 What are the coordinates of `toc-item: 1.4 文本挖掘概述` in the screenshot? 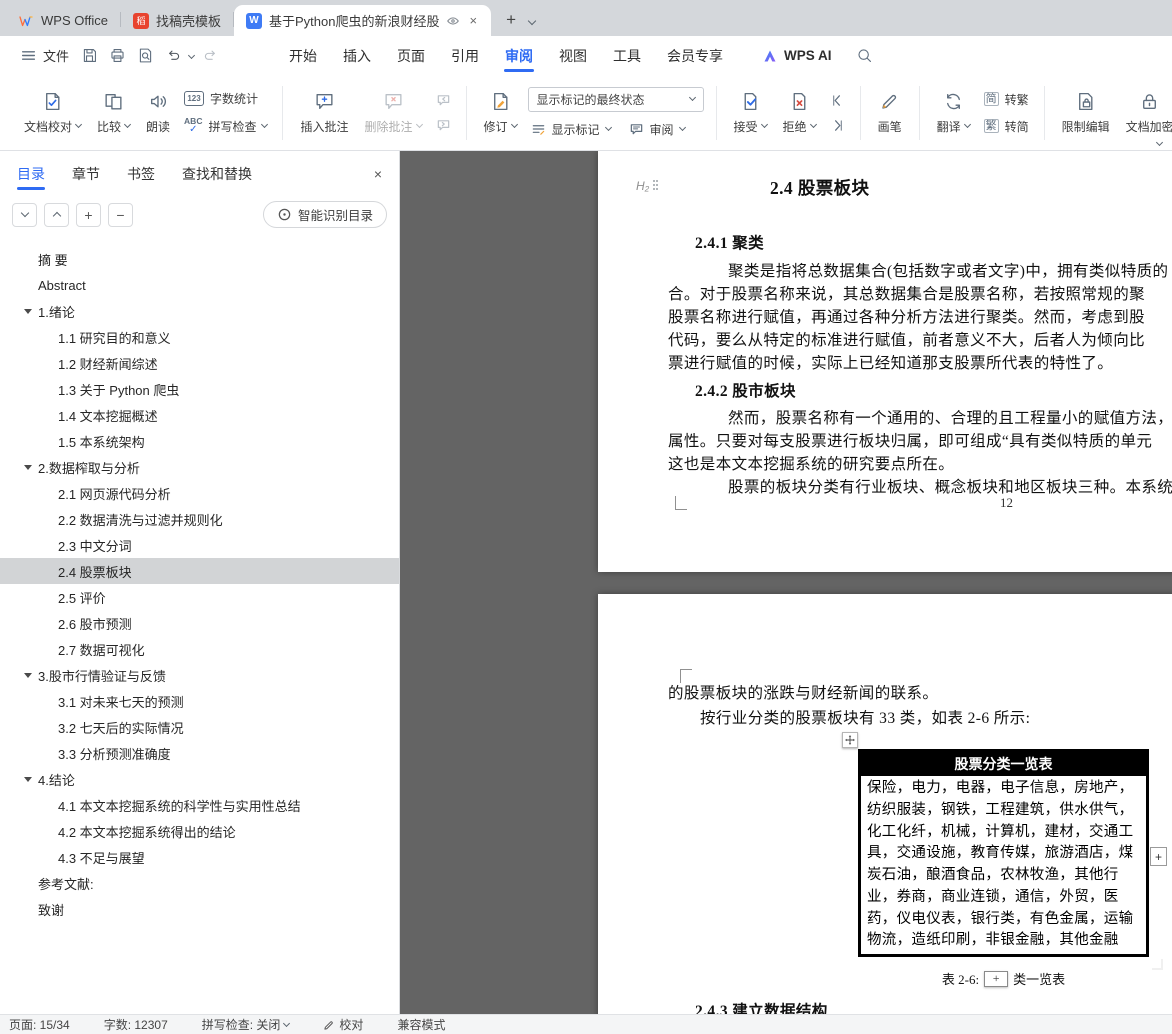 It's located at (199, 415).